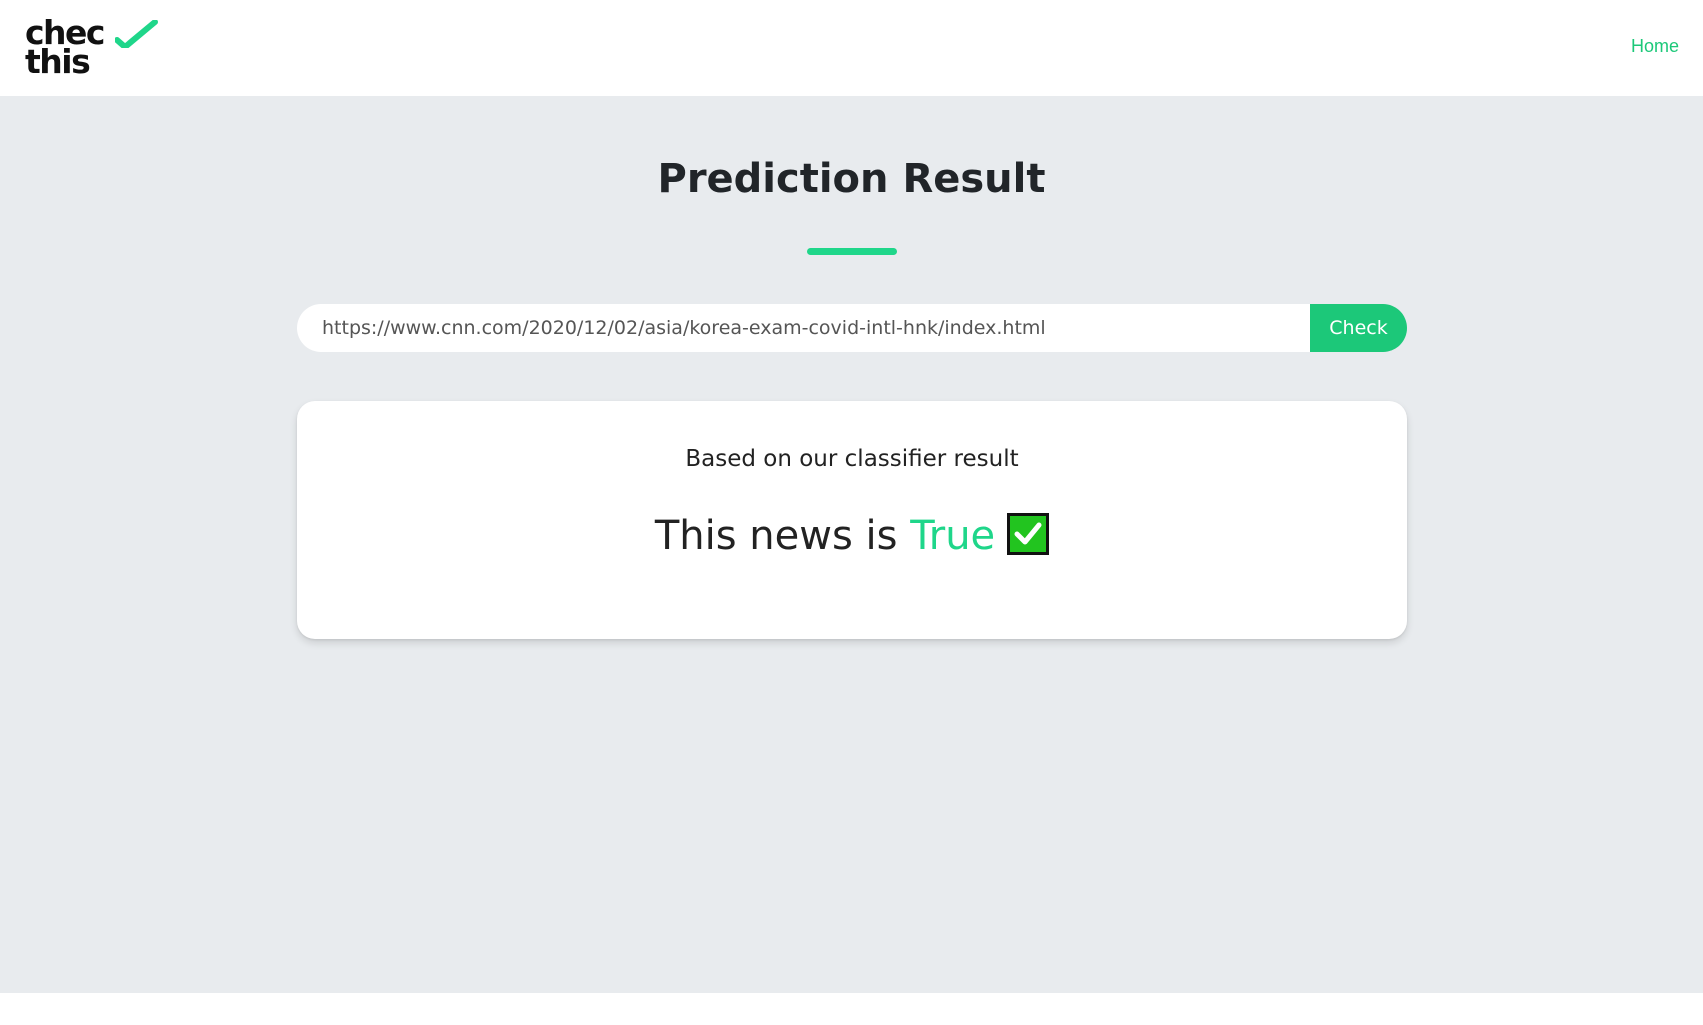 This screenshot has width=1703, height=1025. Describe the element at coordinates (1358, 328) in the screenshot. I see `check-button: Check` at that location.